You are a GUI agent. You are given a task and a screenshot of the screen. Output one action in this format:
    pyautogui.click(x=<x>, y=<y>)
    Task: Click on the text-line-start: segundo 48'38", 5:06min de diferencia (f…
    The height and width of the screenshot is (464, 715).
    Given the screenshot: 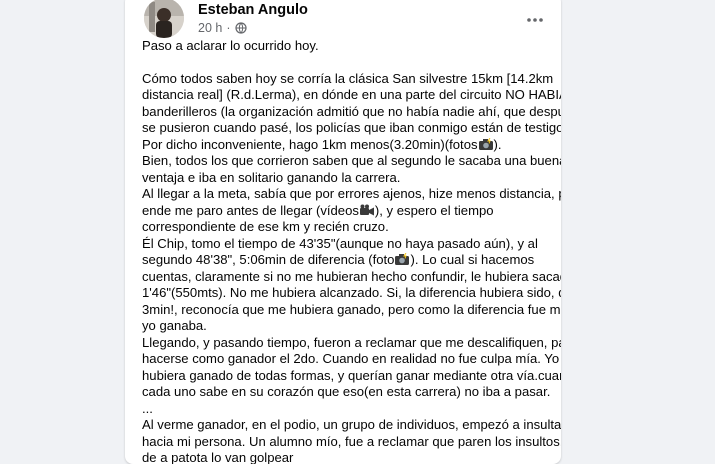 What is the action you would take?
    pyautogui.click(x=268, y=260)
    